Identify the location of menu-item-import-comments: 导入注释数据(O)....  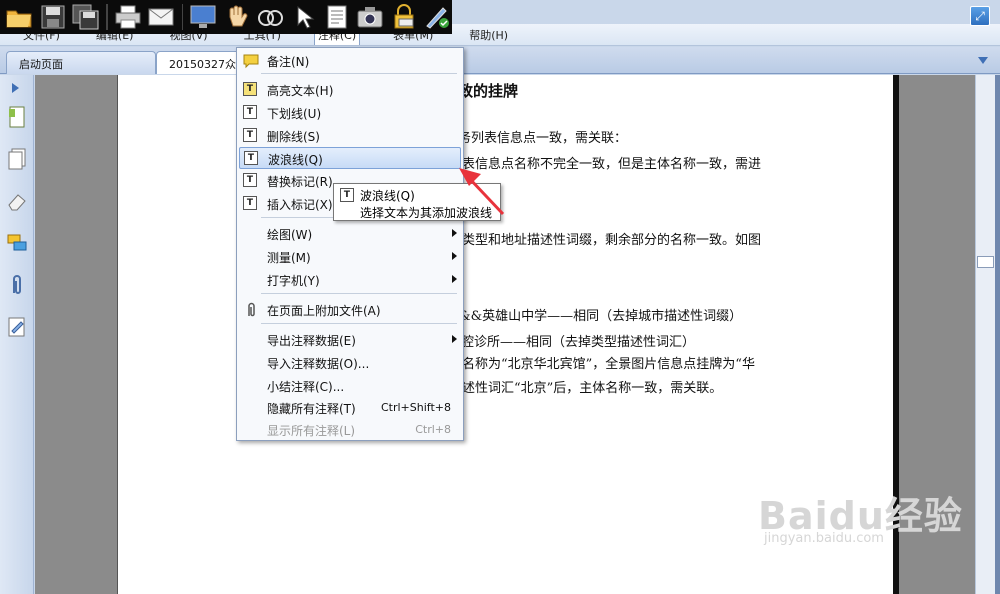
(350, 363).